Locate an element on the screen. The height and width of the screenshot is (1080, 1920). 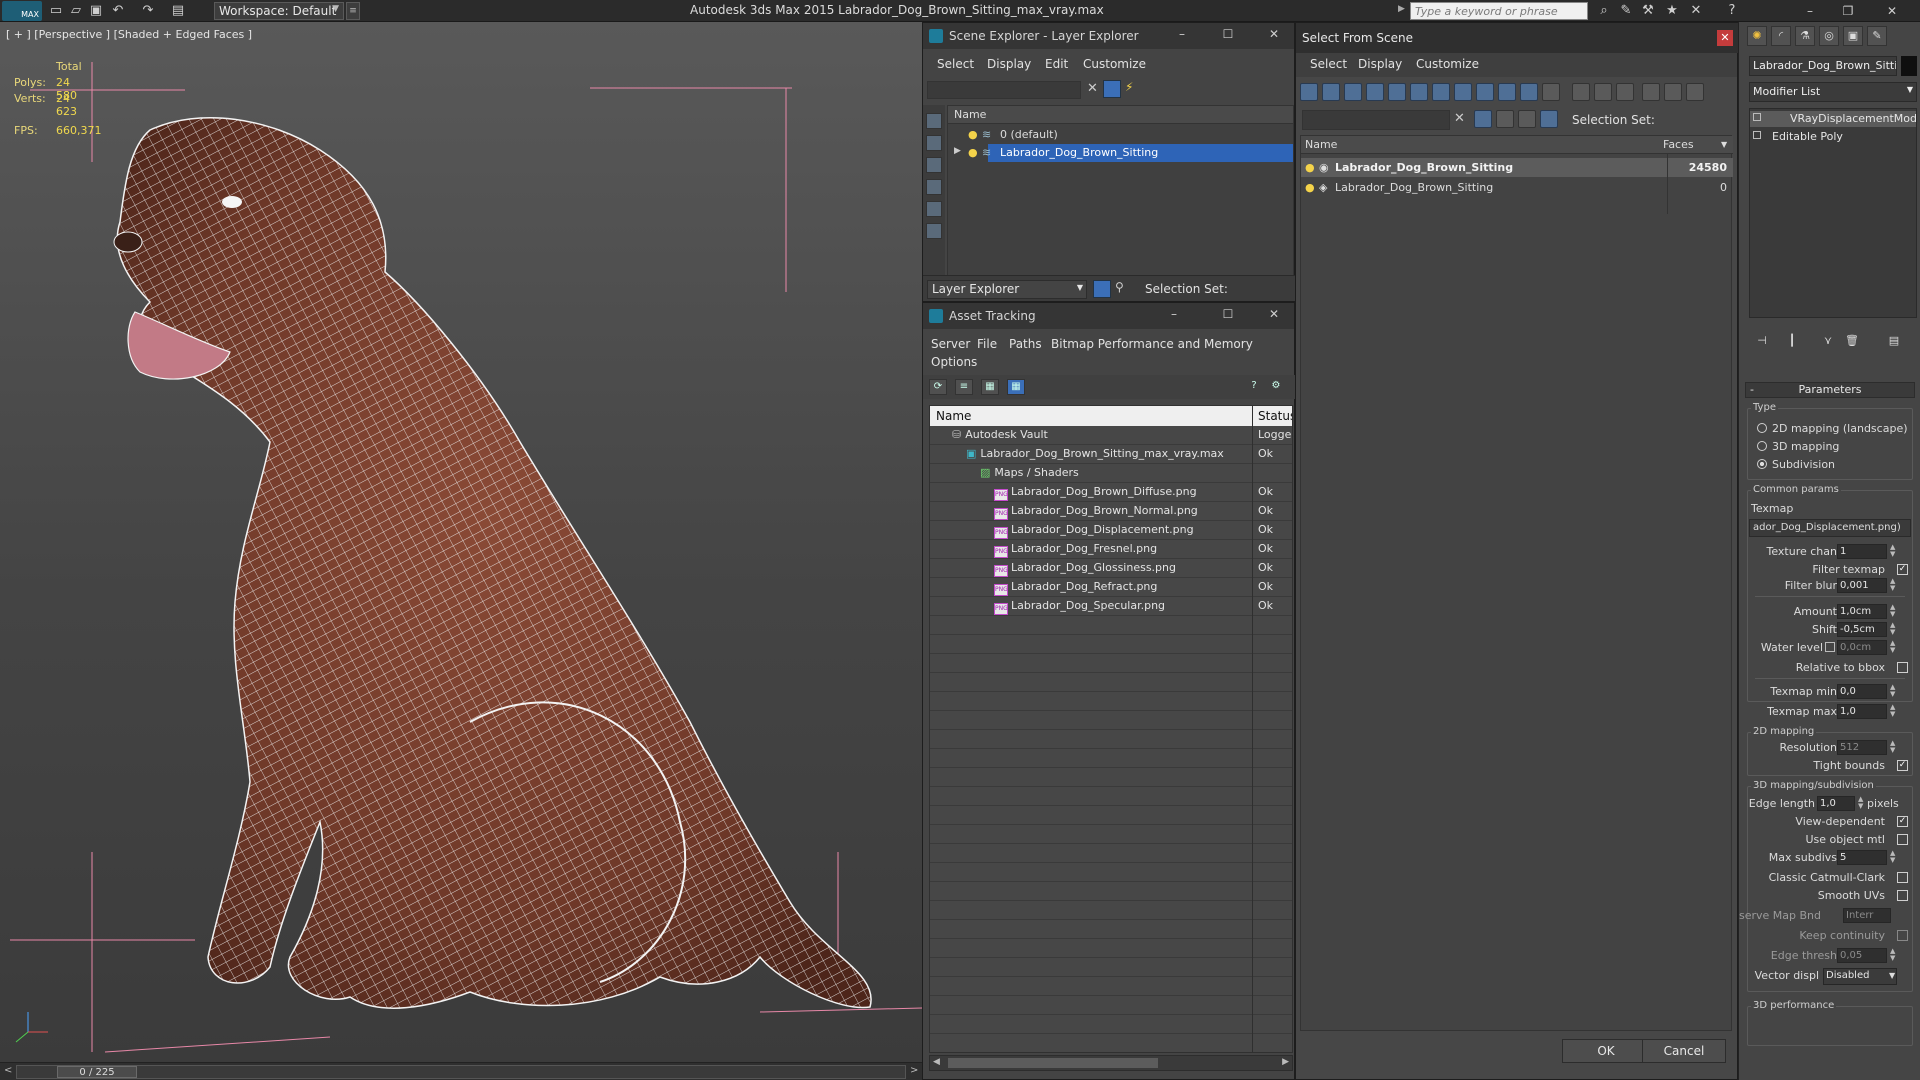
select-from-scene-titlebar: Select From Scene ✕ is located at coordinates (1517, 38).